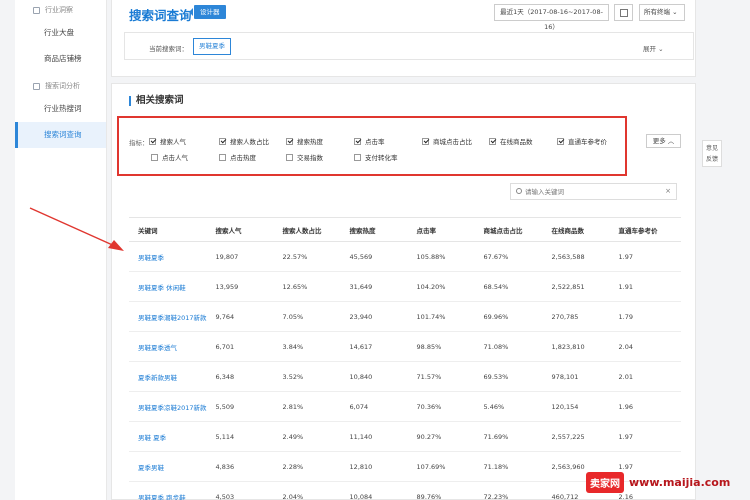  Describe the element at coordinates (116, 245) in the screenshot. I see `arrow-head` at that location.